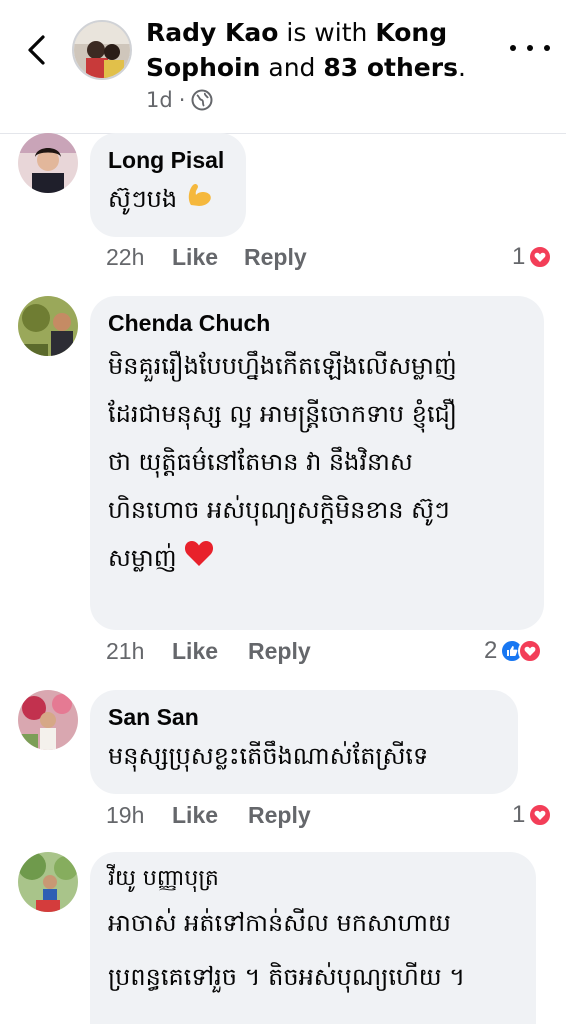 The height and width of the screenshot is (1024, 566). What do you see at coordinates (268, 756) in the screenshot?
I see `comment-text: មនុស្សប្រុសខ្លះតើចឹងណាស់តែស្រីទេ` at bounding box center [268, 756].